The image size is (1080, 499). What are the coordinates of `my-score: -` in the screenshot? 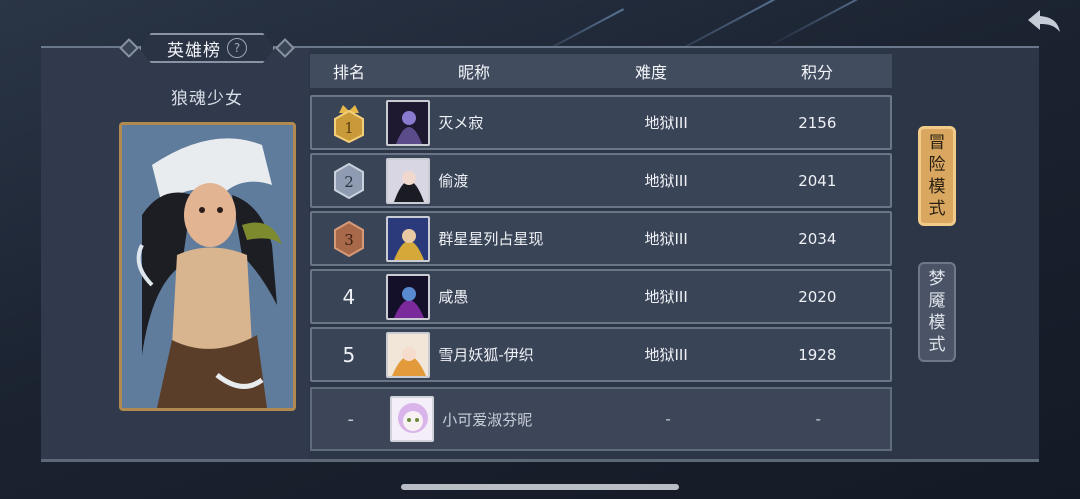 It's located at (818, 419).